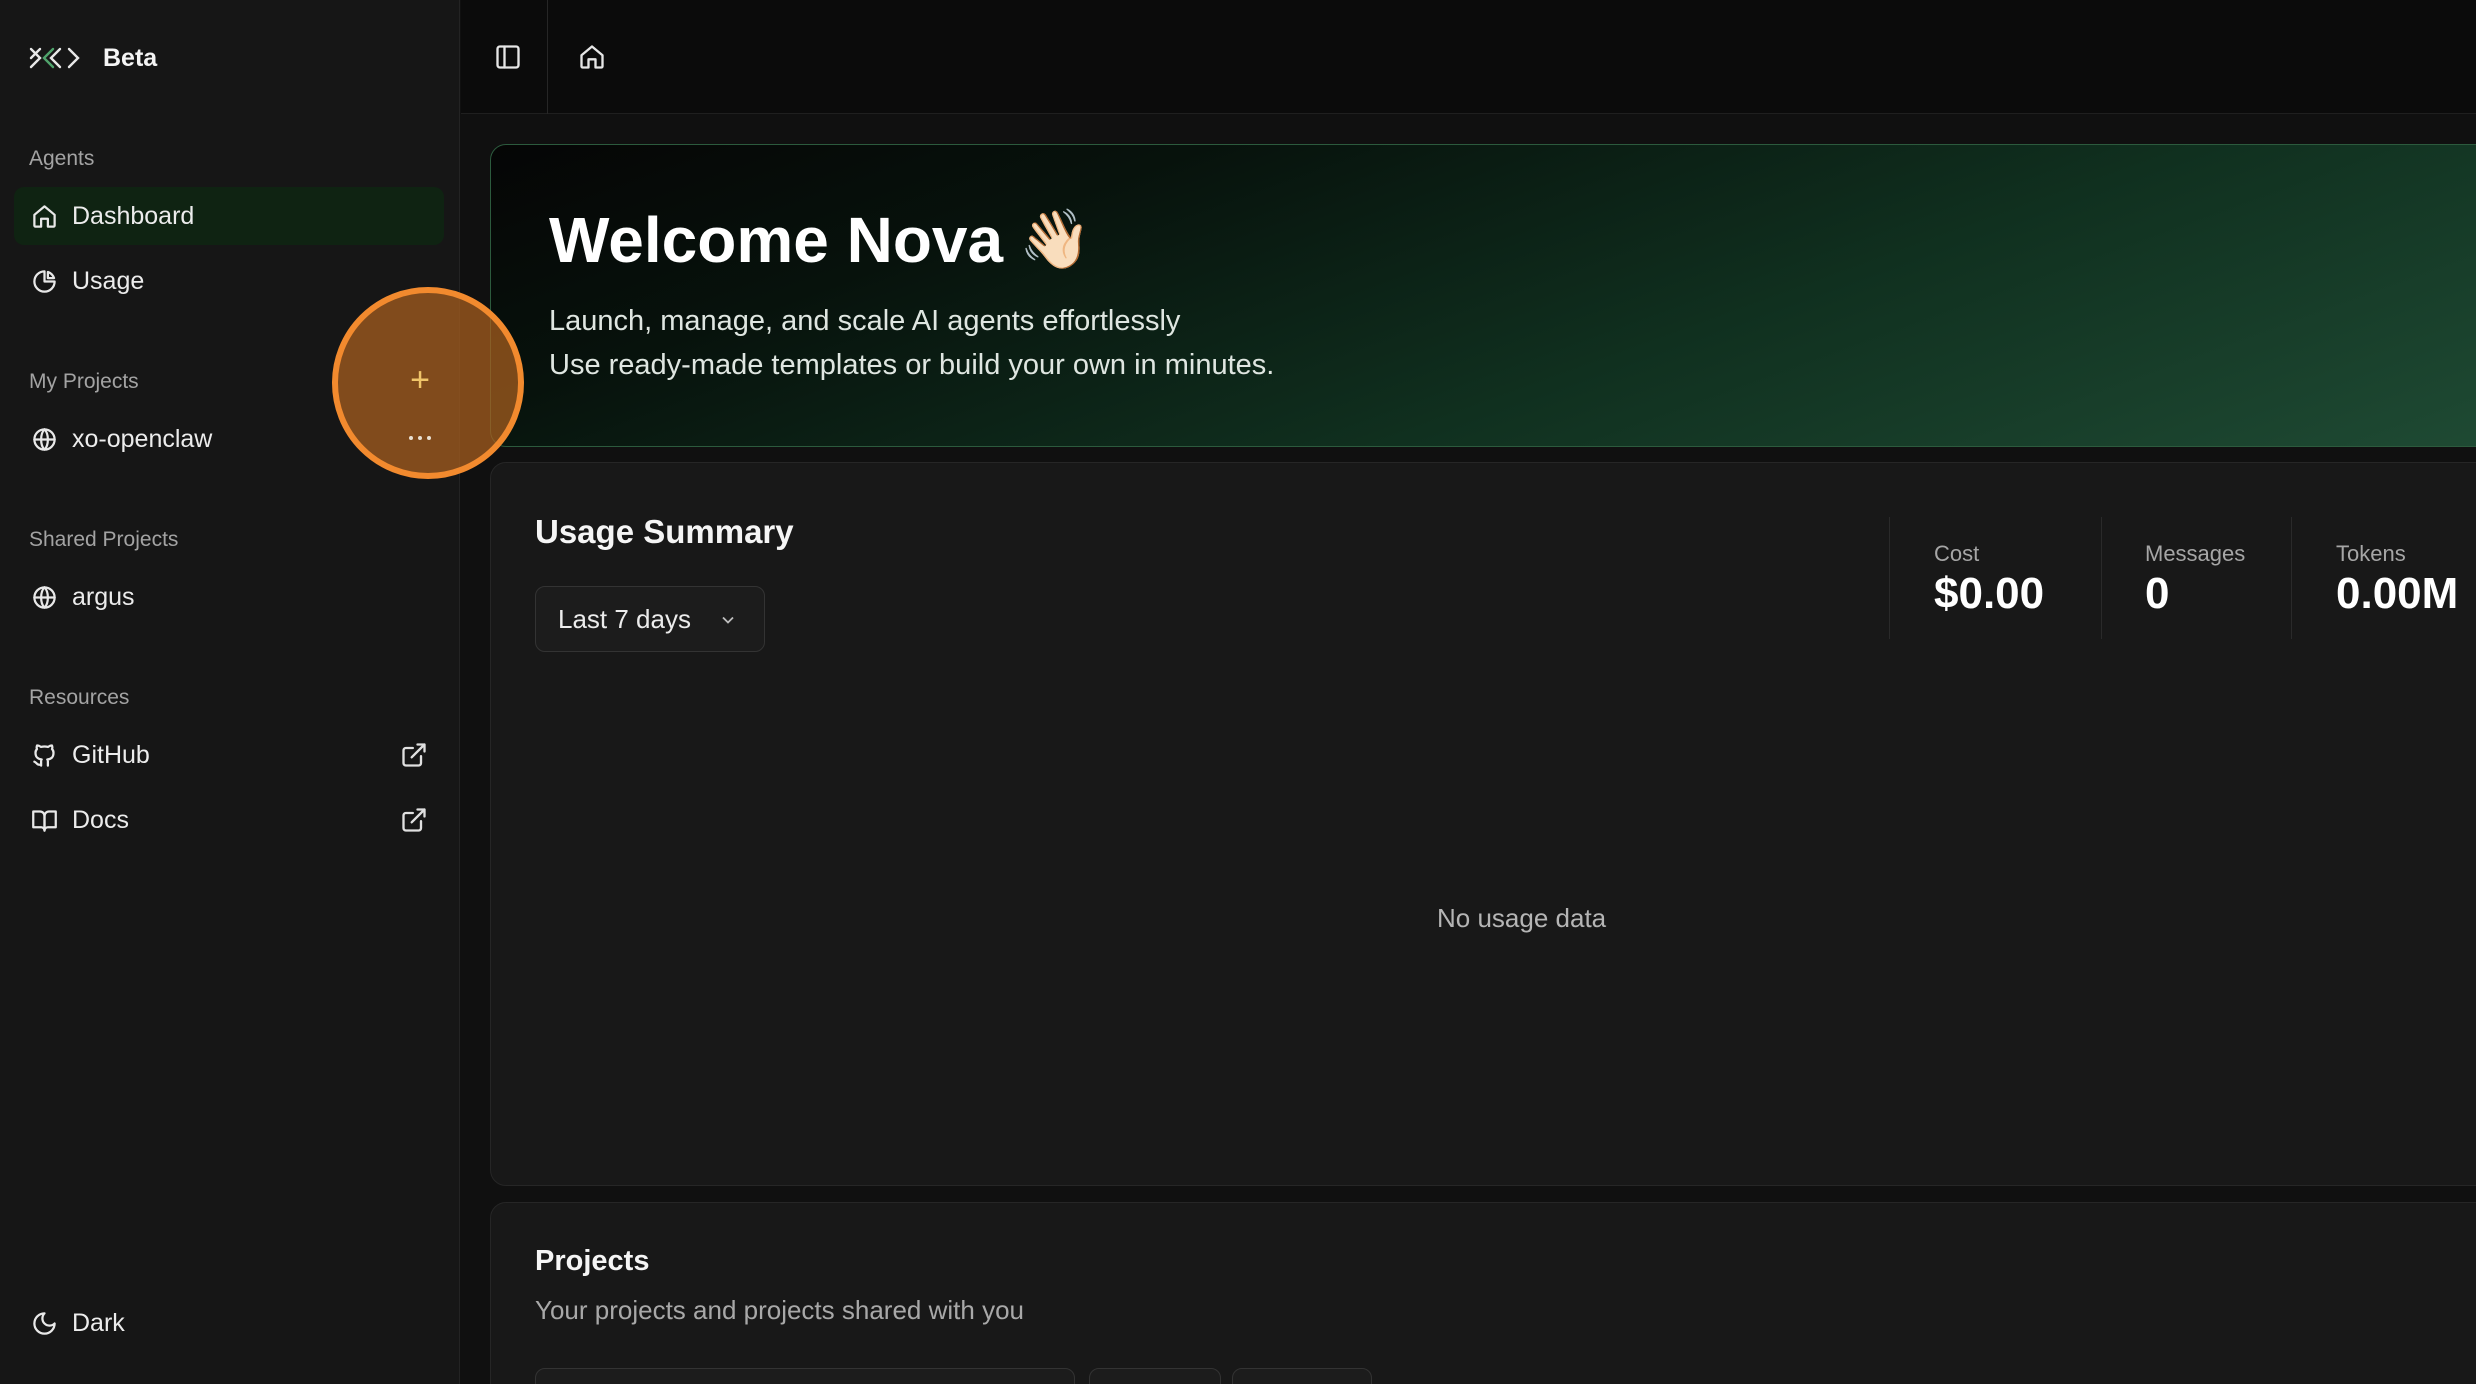 This screenshot has width=2476, height=1384. Describe the element at coordinates (664, 531) in the screenshot. I see `usage-summary-title: Usage Summary` at that location.